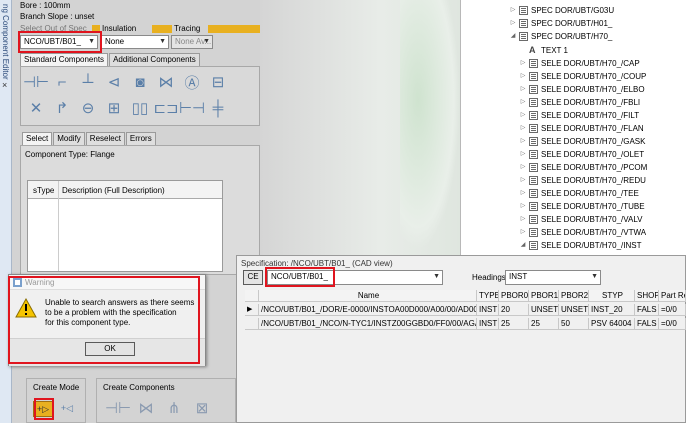 This screenshot has width=686, height=423. Describe the element at coordinates (192, 42) in the screenshot. I see `tracing-combo: None Av... ▼` at that location.